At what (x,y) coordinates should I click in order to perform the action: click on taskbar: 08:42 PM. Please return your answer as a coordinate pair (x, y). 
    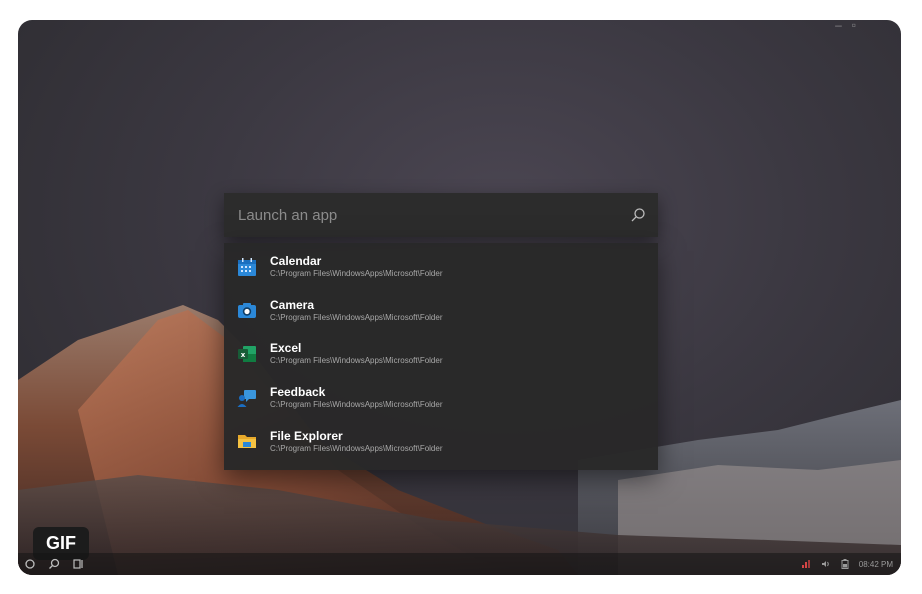
    Looking at the image, I should click on (459, 564).